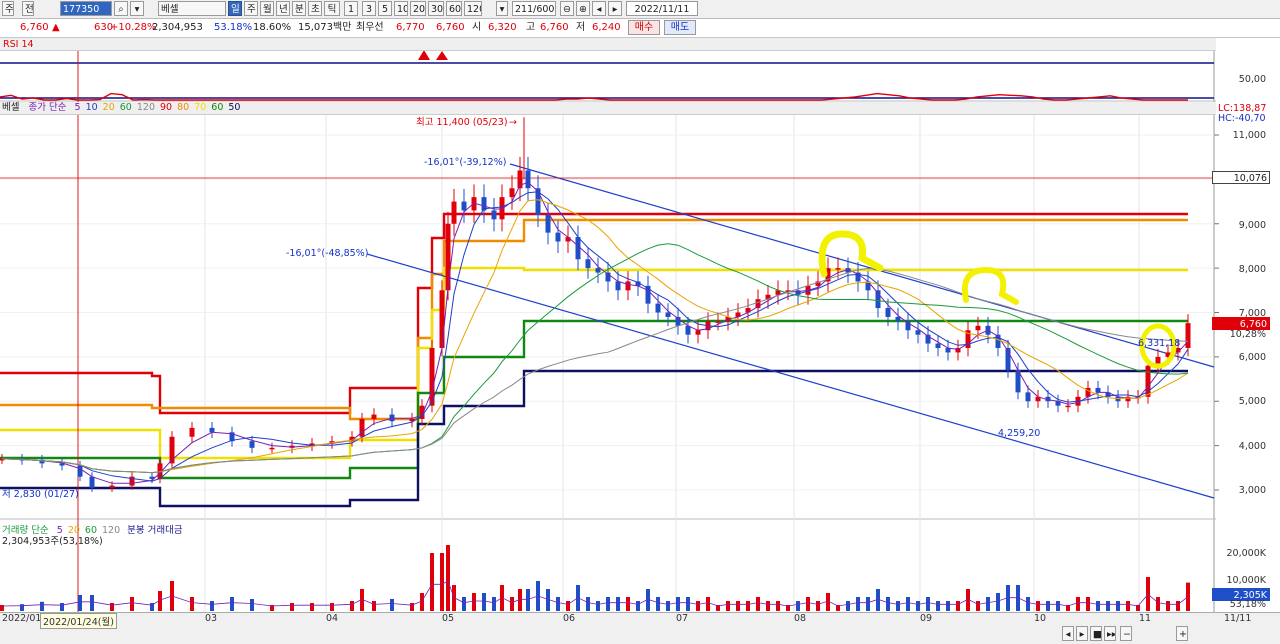 The image size is (1280, 644). What do you see at coordinates (1068, 633) in the screenshot?
I see `scroll-left-icon: ◂` at bounding box center [1068, 633].